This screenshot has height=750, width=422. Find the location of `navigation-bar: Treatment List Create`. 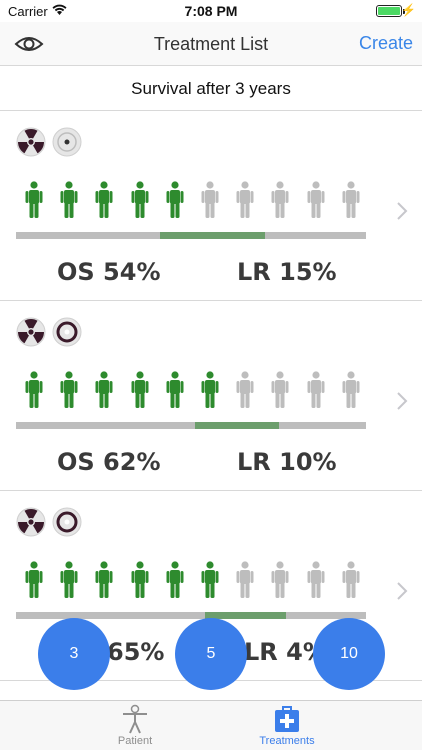

navigation-bar: Treatment List Create is located at coordinates (211, 44).